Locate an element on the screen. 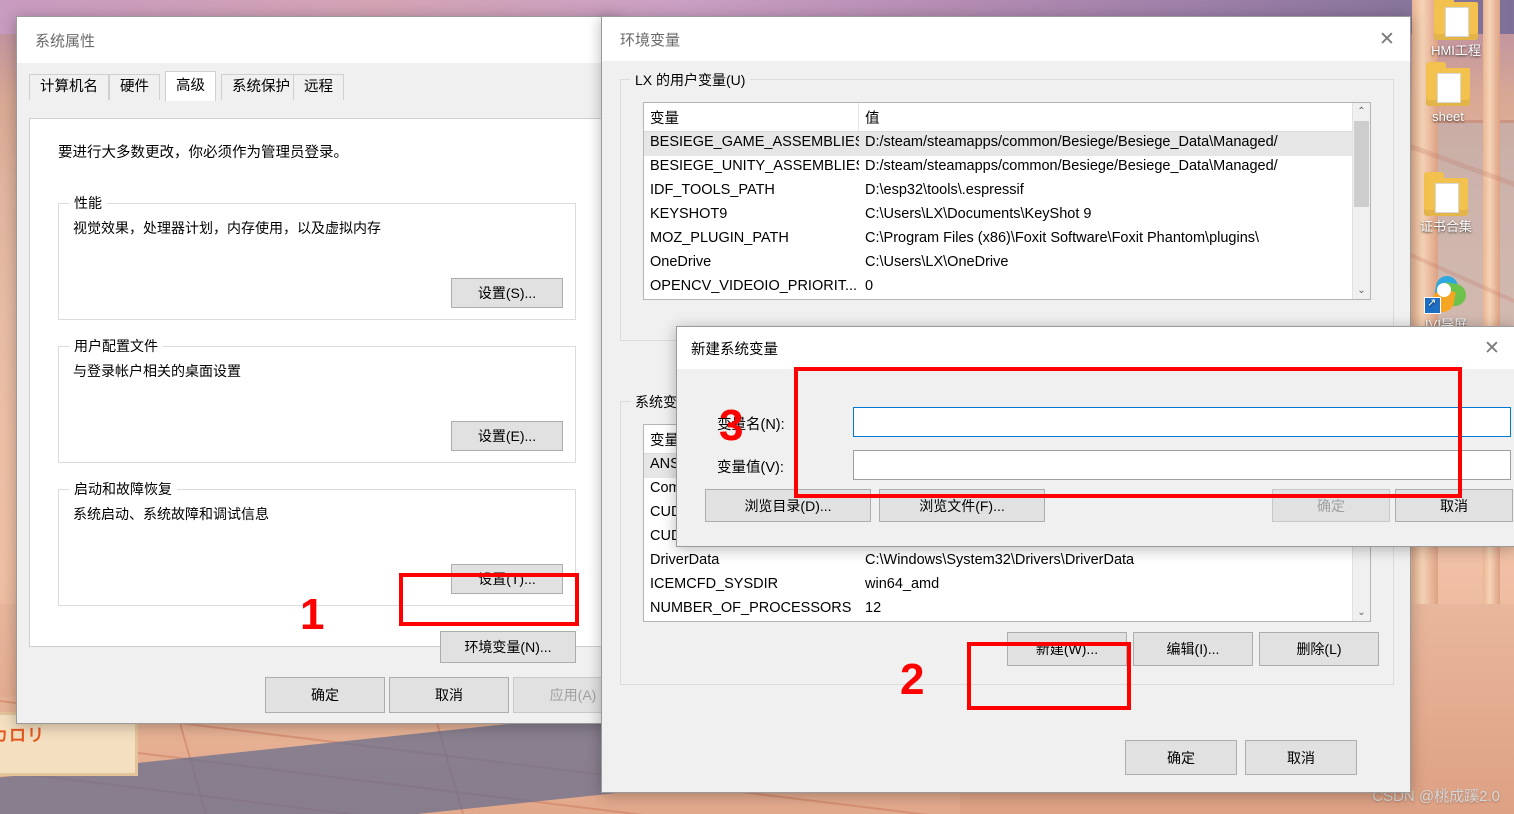 Image resolution: width=1514 pixels, height=814 pixels. annotation-number-3: 3 is located at coordinates (731, 425).